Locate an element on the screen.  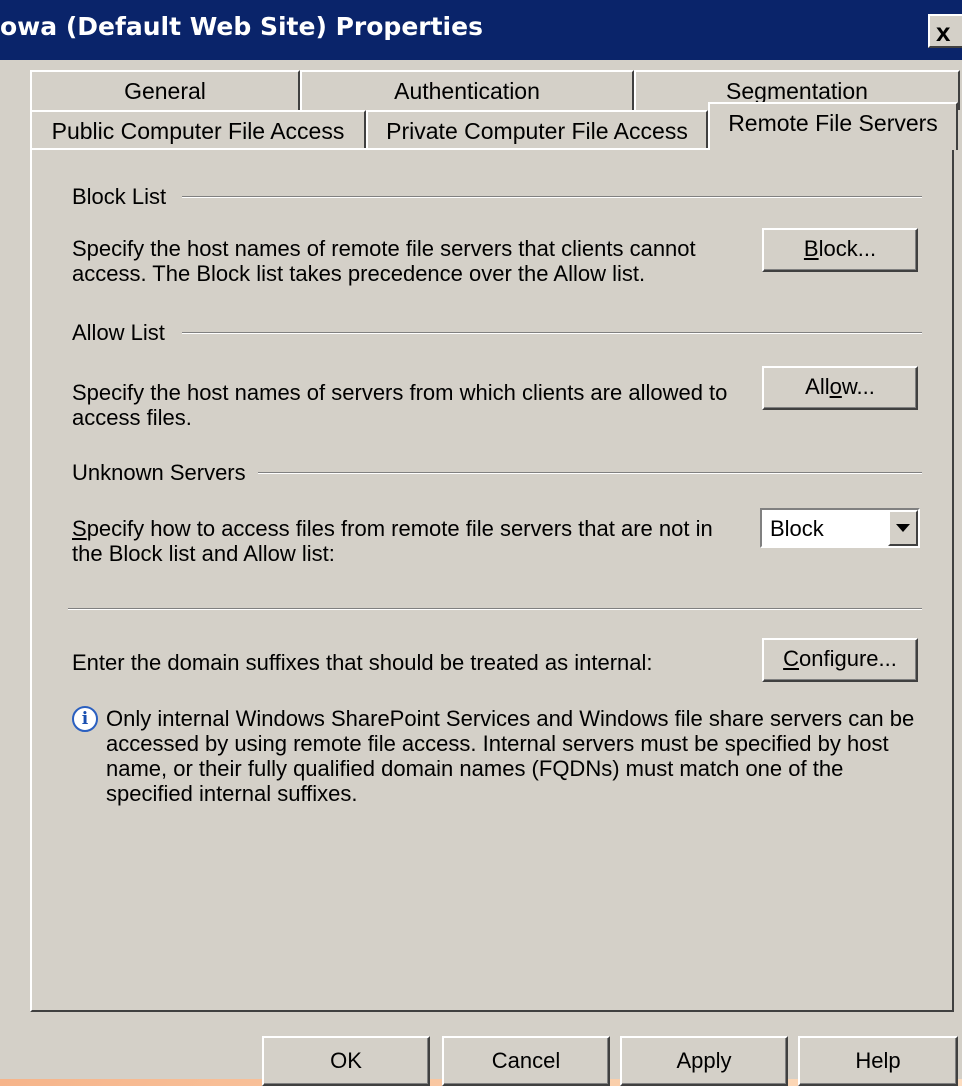
tab-label: General is located at coordinates (165, 91).